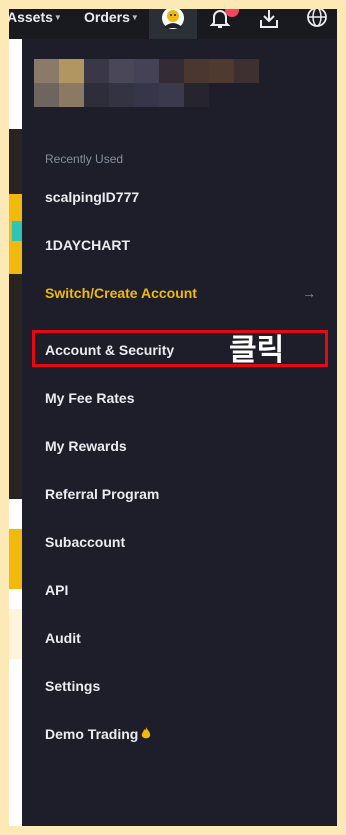 This screenshot has width=346, height=835. I want to click on menu-item-demo-trading: Demo Trading, so click(98, 734).